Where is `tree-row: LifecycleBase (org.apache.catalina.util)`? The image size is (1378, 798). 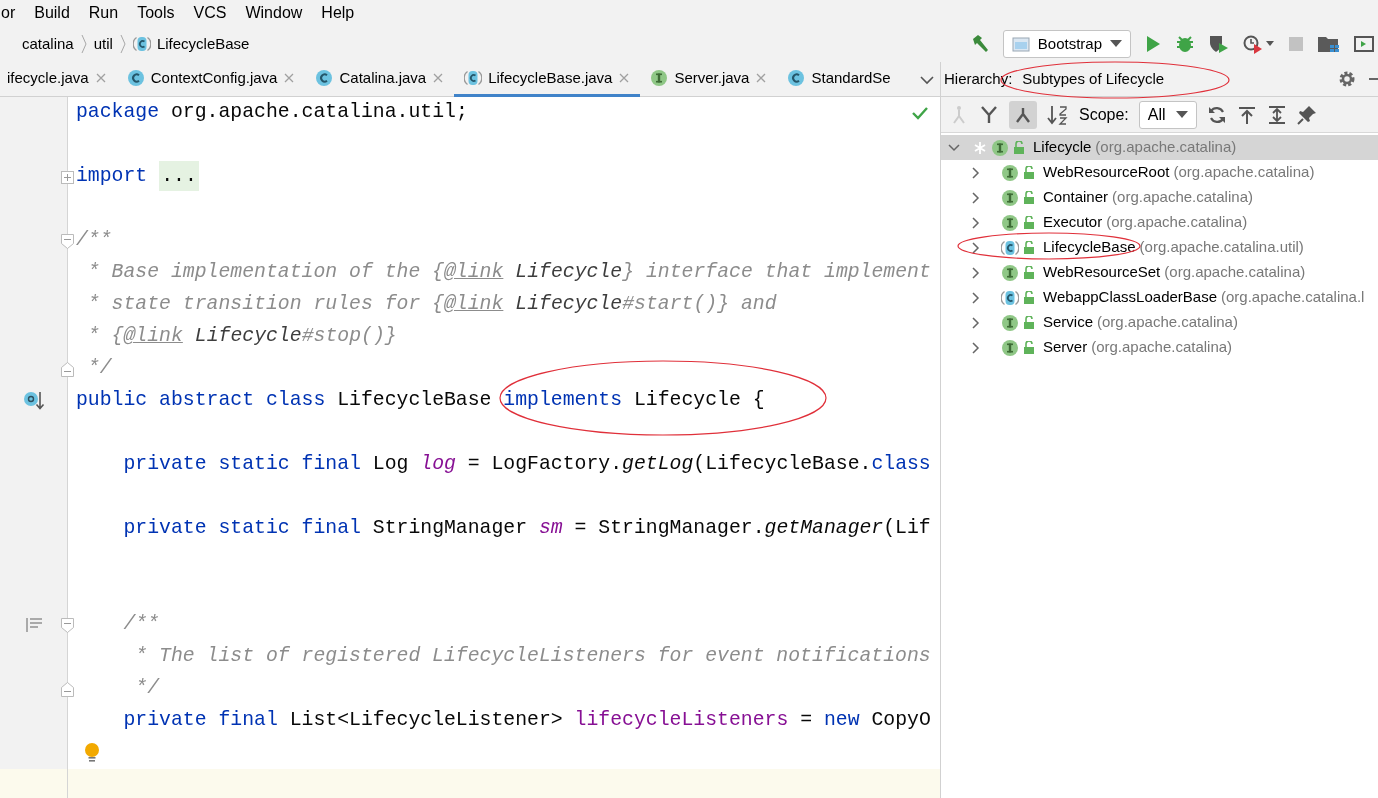 tree-row: LifecycleBase (org.apache.catalina.util) is located at coordinates (1159, 247).